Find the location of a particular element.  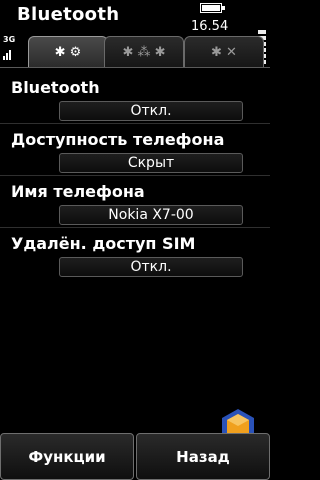

tab-bluetooth-settings: ✱ ⚙ is located at coordinates (68, 52).